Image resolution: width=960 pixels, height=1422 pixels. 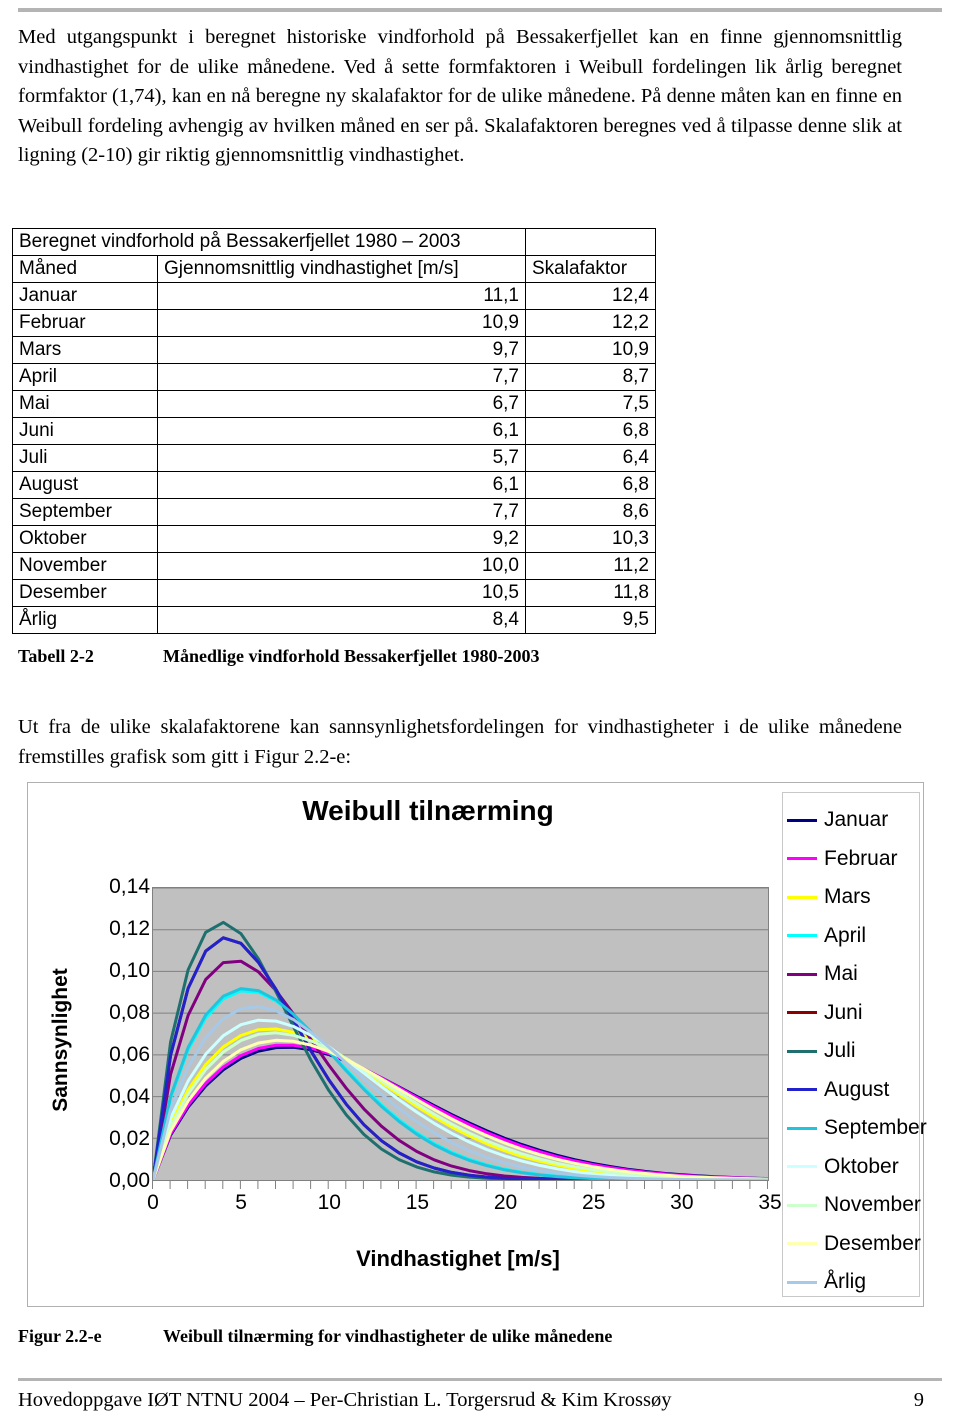 I want to click on cell-scale: 10,3, so click(x=590, y=539).